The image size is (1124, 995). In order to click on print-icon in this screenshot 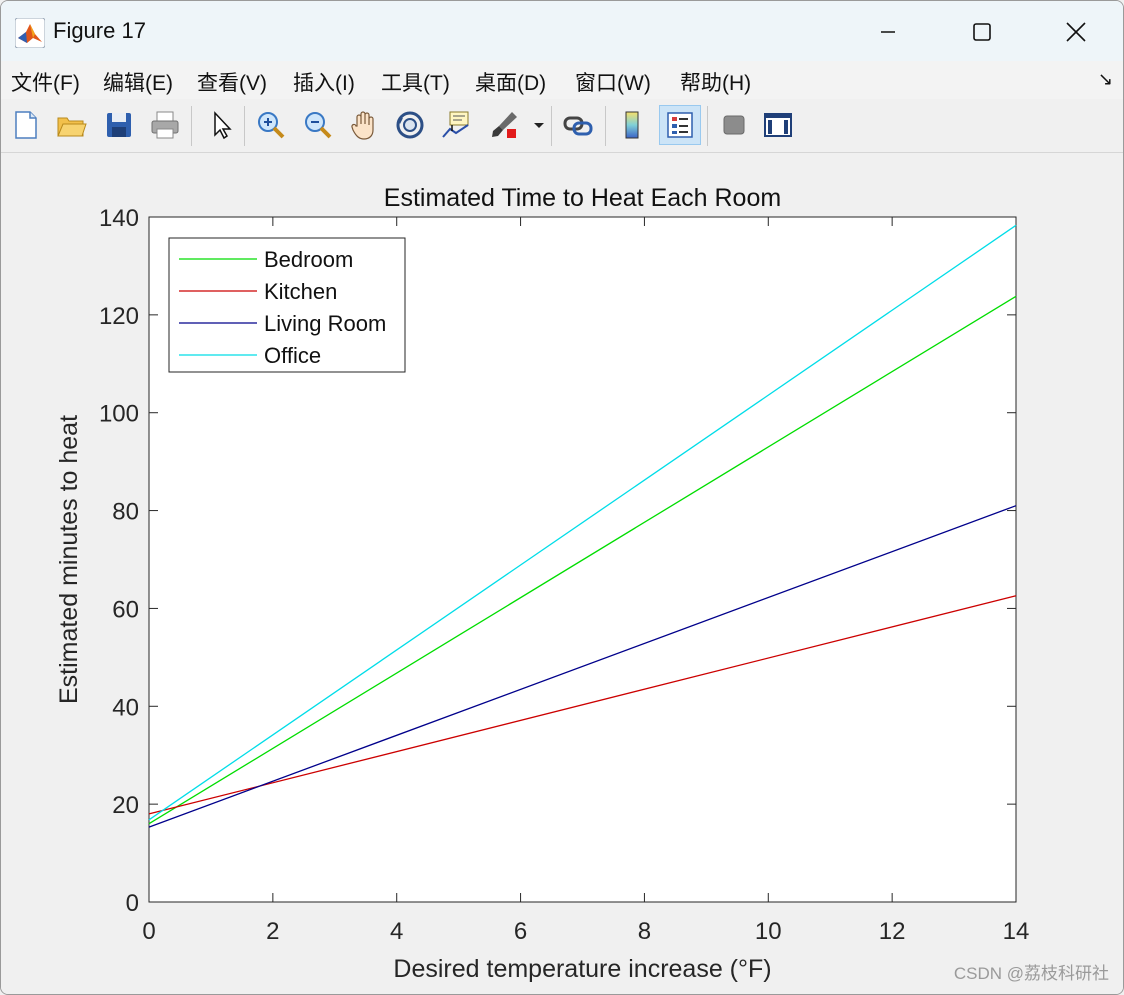, I will do `click(165, 125)`.